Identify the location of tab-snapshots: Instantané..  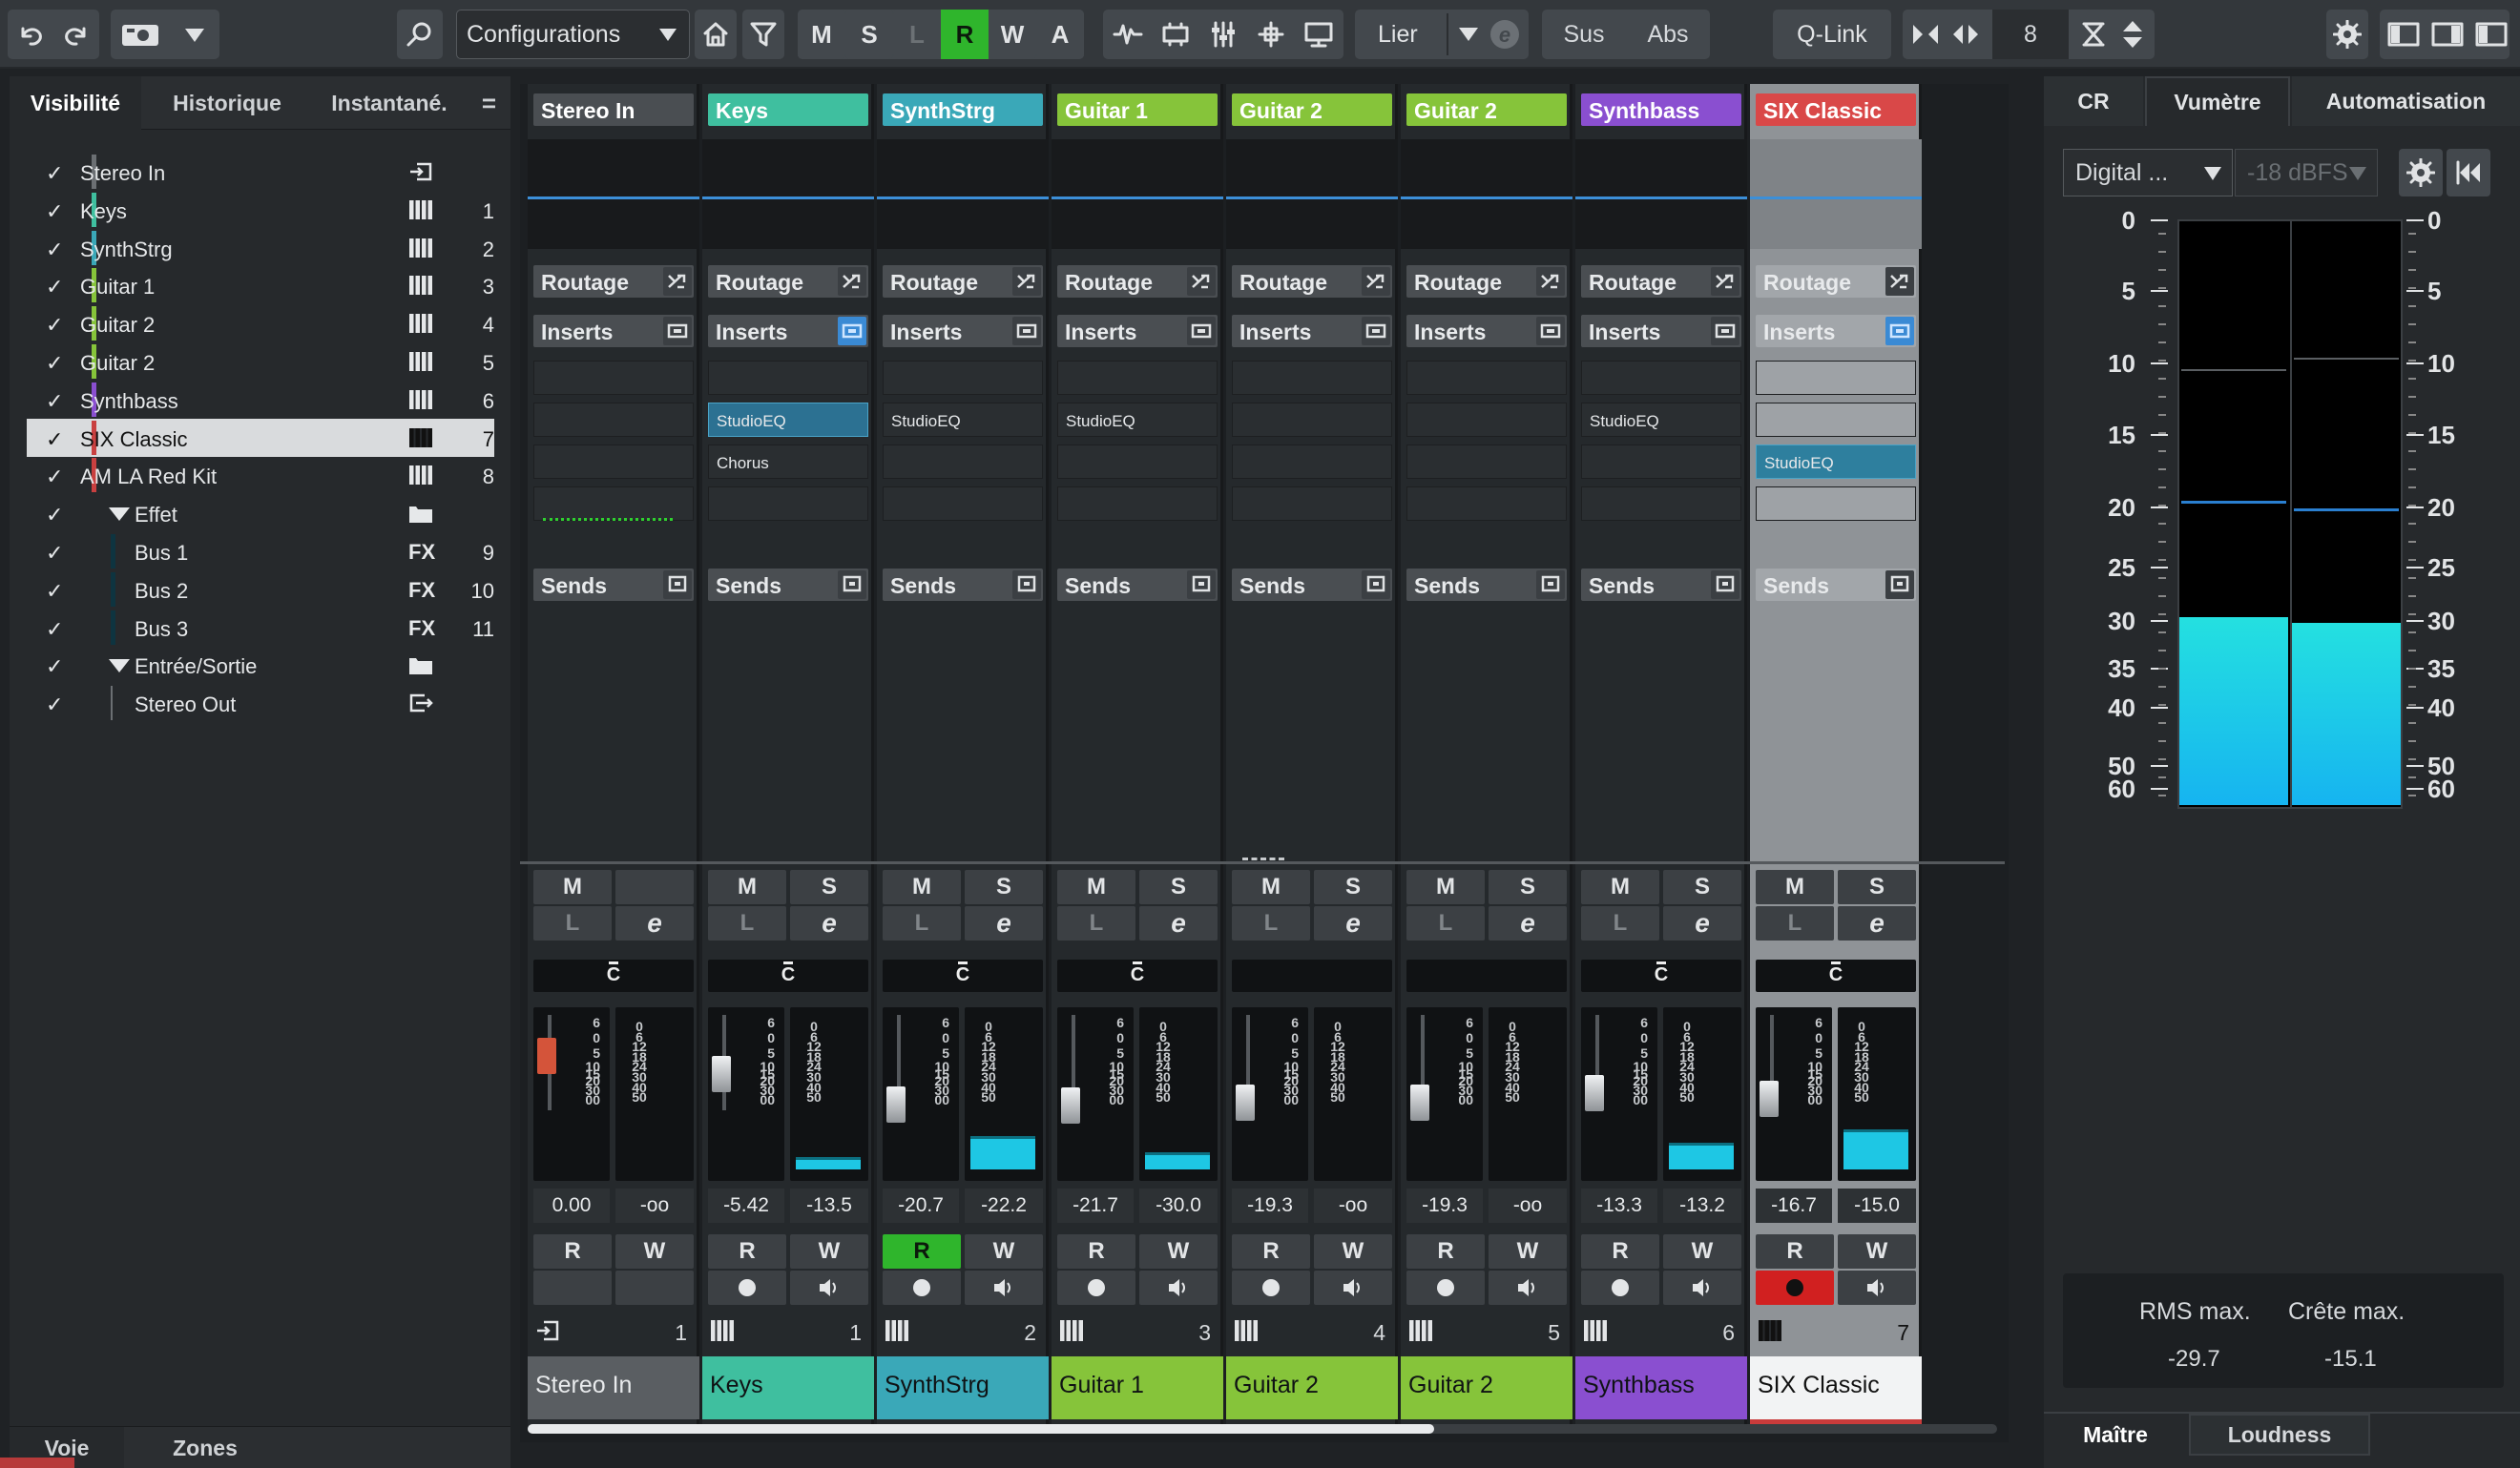
(390, 103).